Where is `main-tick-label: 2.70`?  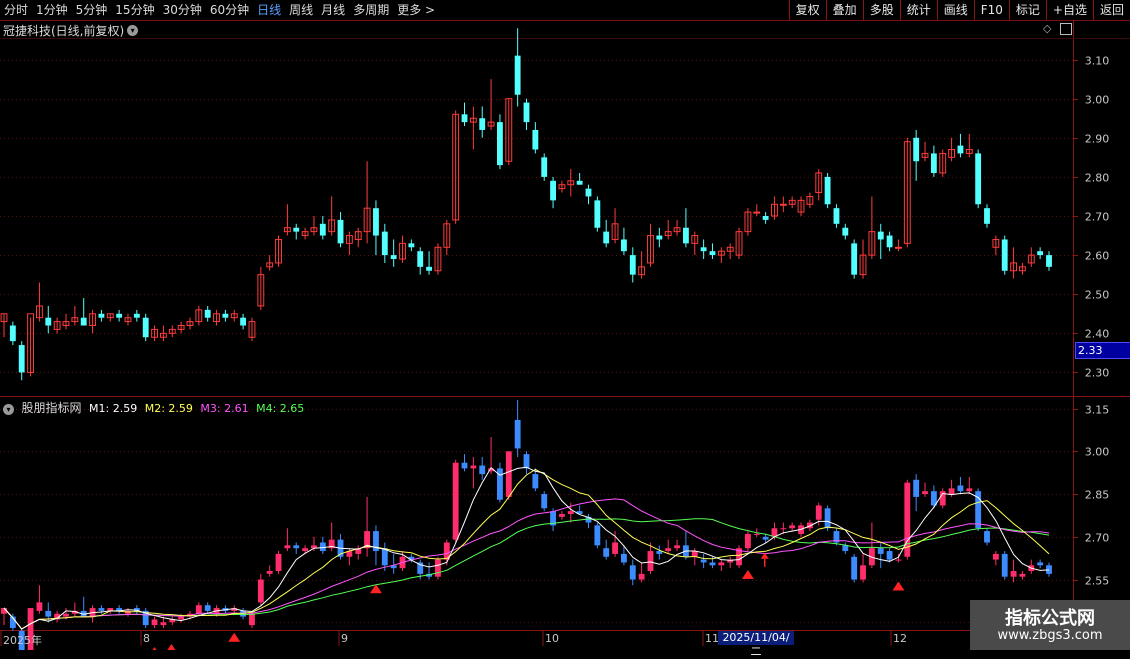
main-tick-label: 2.70 is located at coordinates (1097, 217).